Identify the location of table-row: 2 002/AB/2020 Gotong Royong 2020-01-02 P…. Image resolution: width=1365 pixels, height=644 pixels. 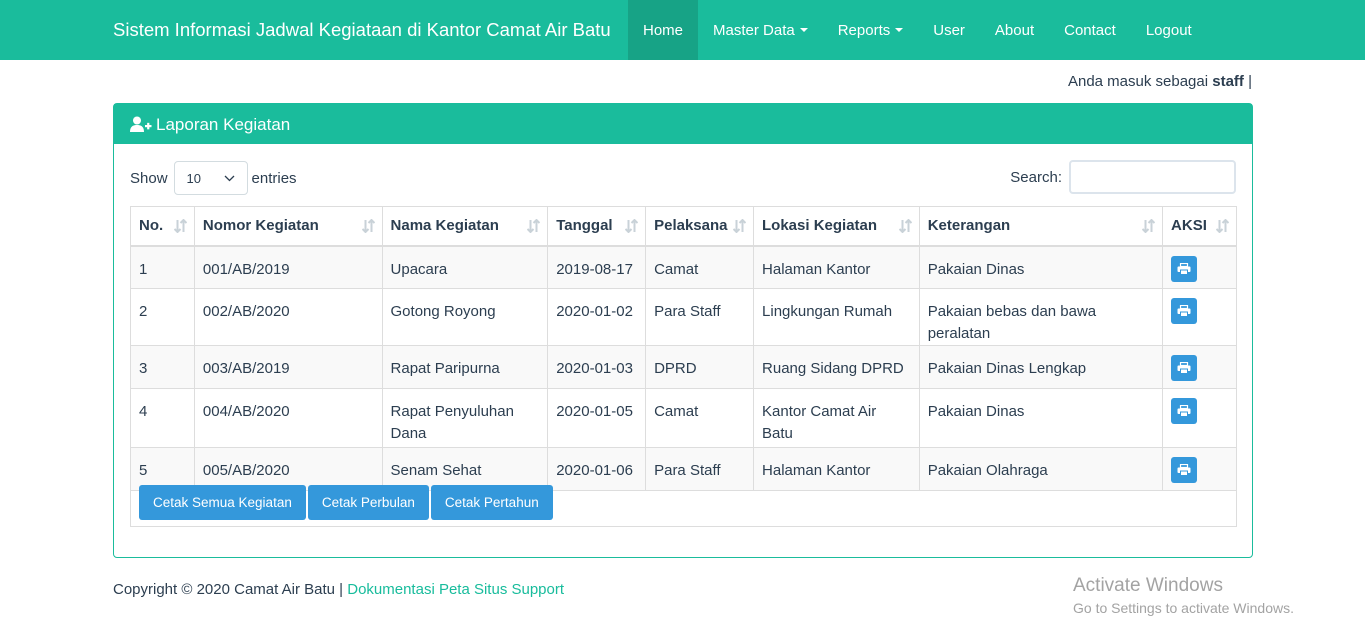
(683, 317).